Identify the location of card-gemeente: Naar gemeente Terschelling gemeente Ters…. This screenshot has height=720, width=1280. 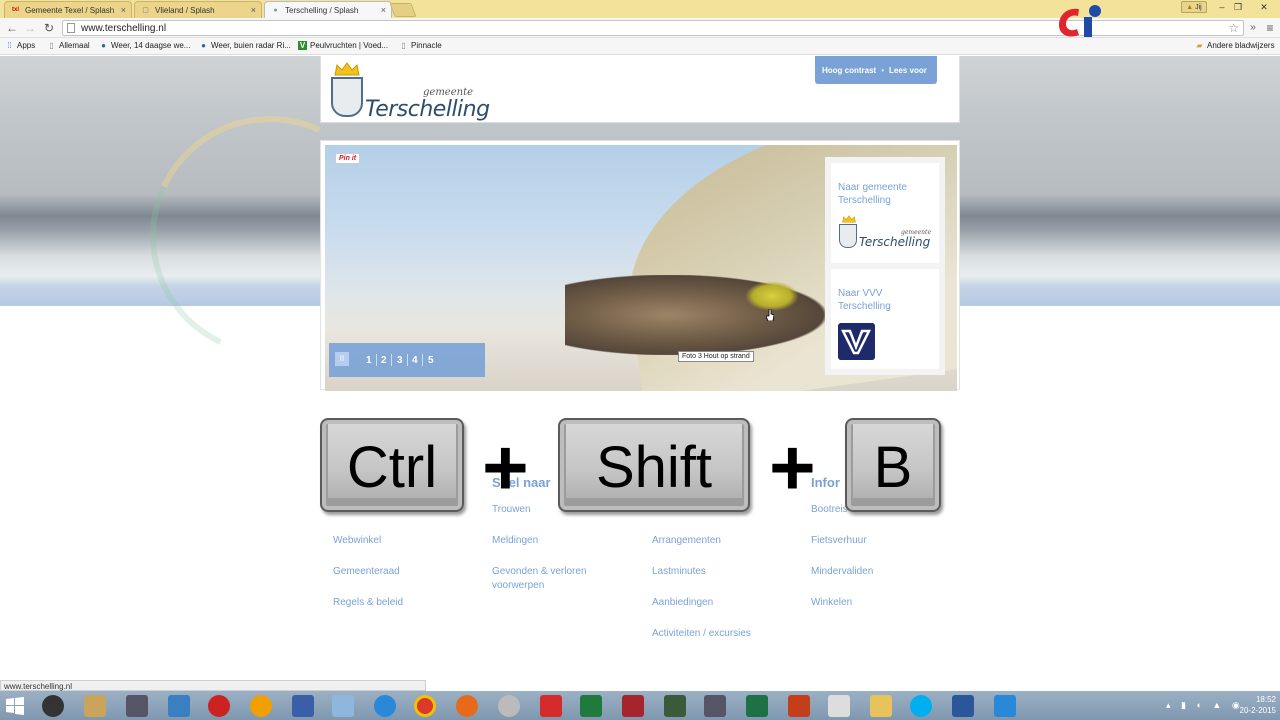
(885, 213).